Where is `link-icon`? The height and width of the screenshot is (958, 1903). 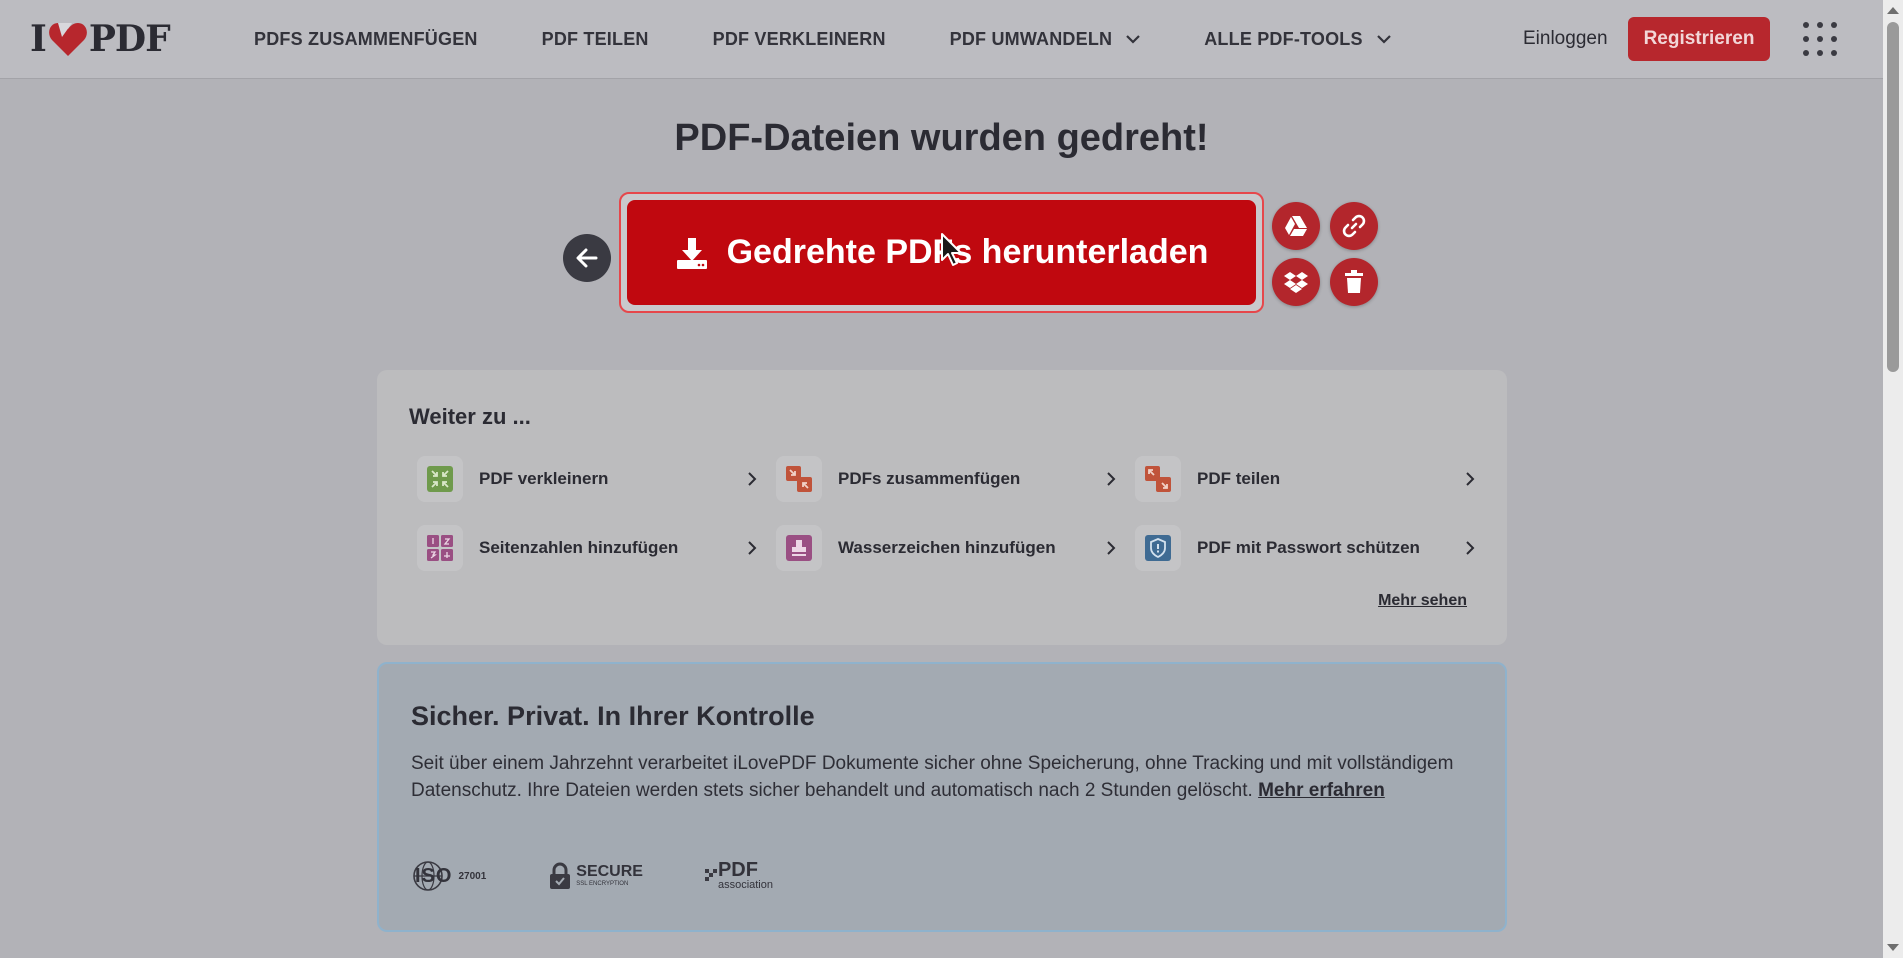 link-icon is located at coordinates (1354, 226).